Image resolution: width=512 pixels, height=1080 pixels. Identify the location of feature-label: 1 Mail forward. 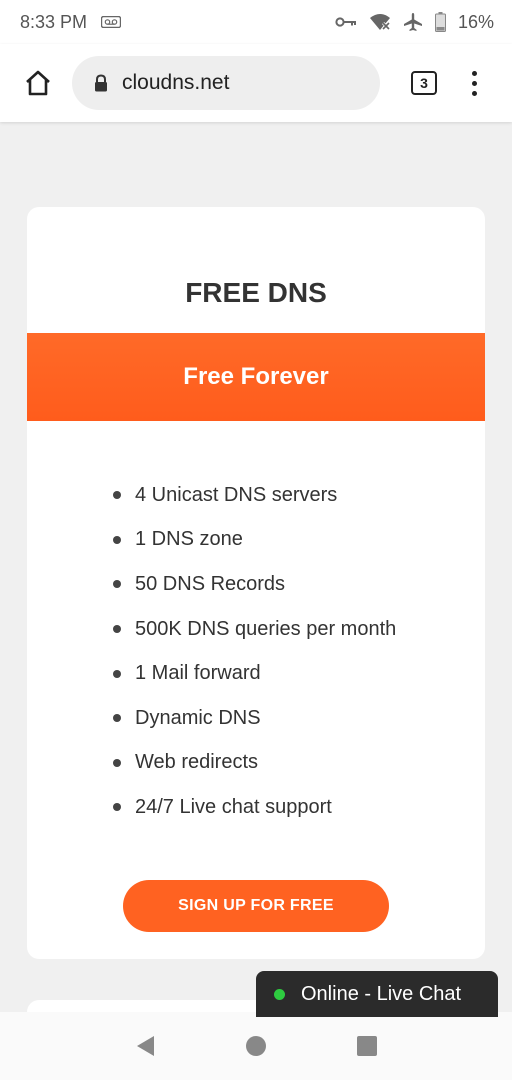
(198, 673).